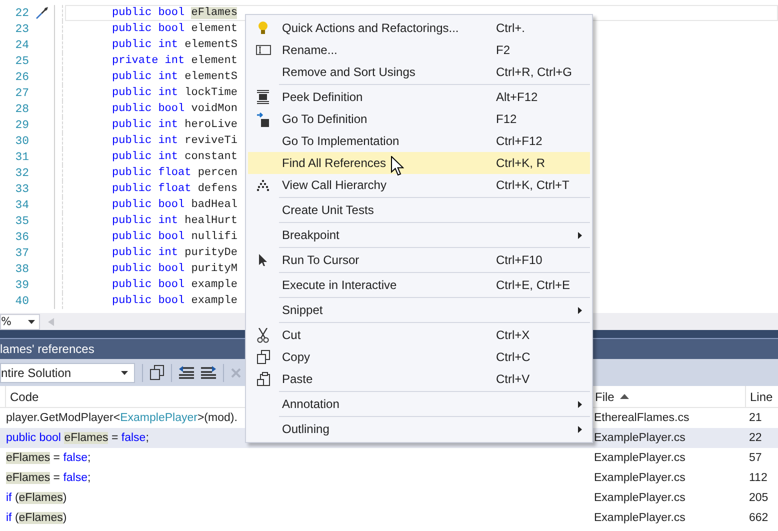  What do you see at coordinates (755, 418) in the screenshot?
I see `line-cell-text: 21` at bounding box center [755, 418].